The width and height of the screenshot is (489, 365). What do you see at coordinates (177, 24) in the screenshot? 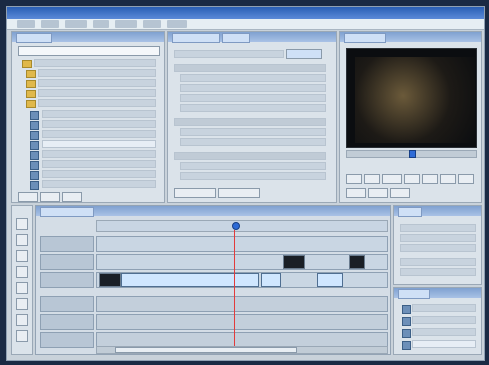
I see `menu-item-window` at bounding box center [177, 24].